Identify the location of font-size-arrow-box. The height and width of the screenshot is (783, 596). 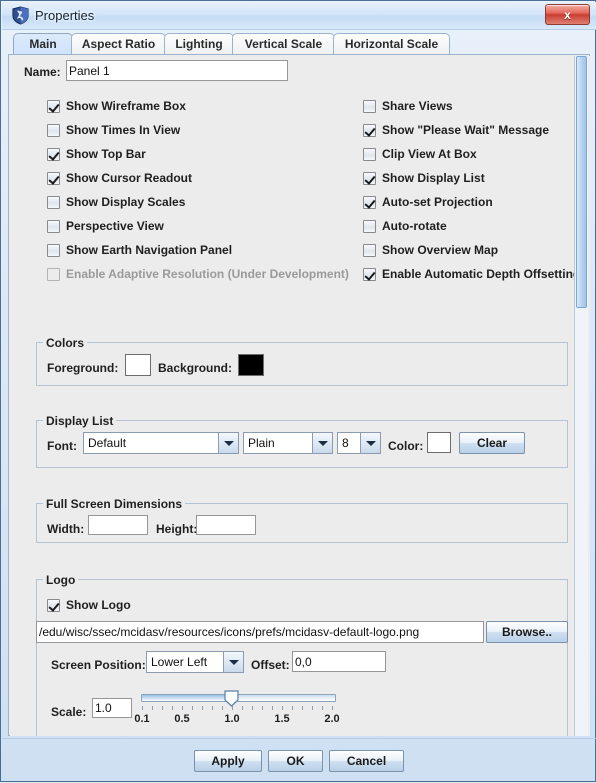
(370, 443).